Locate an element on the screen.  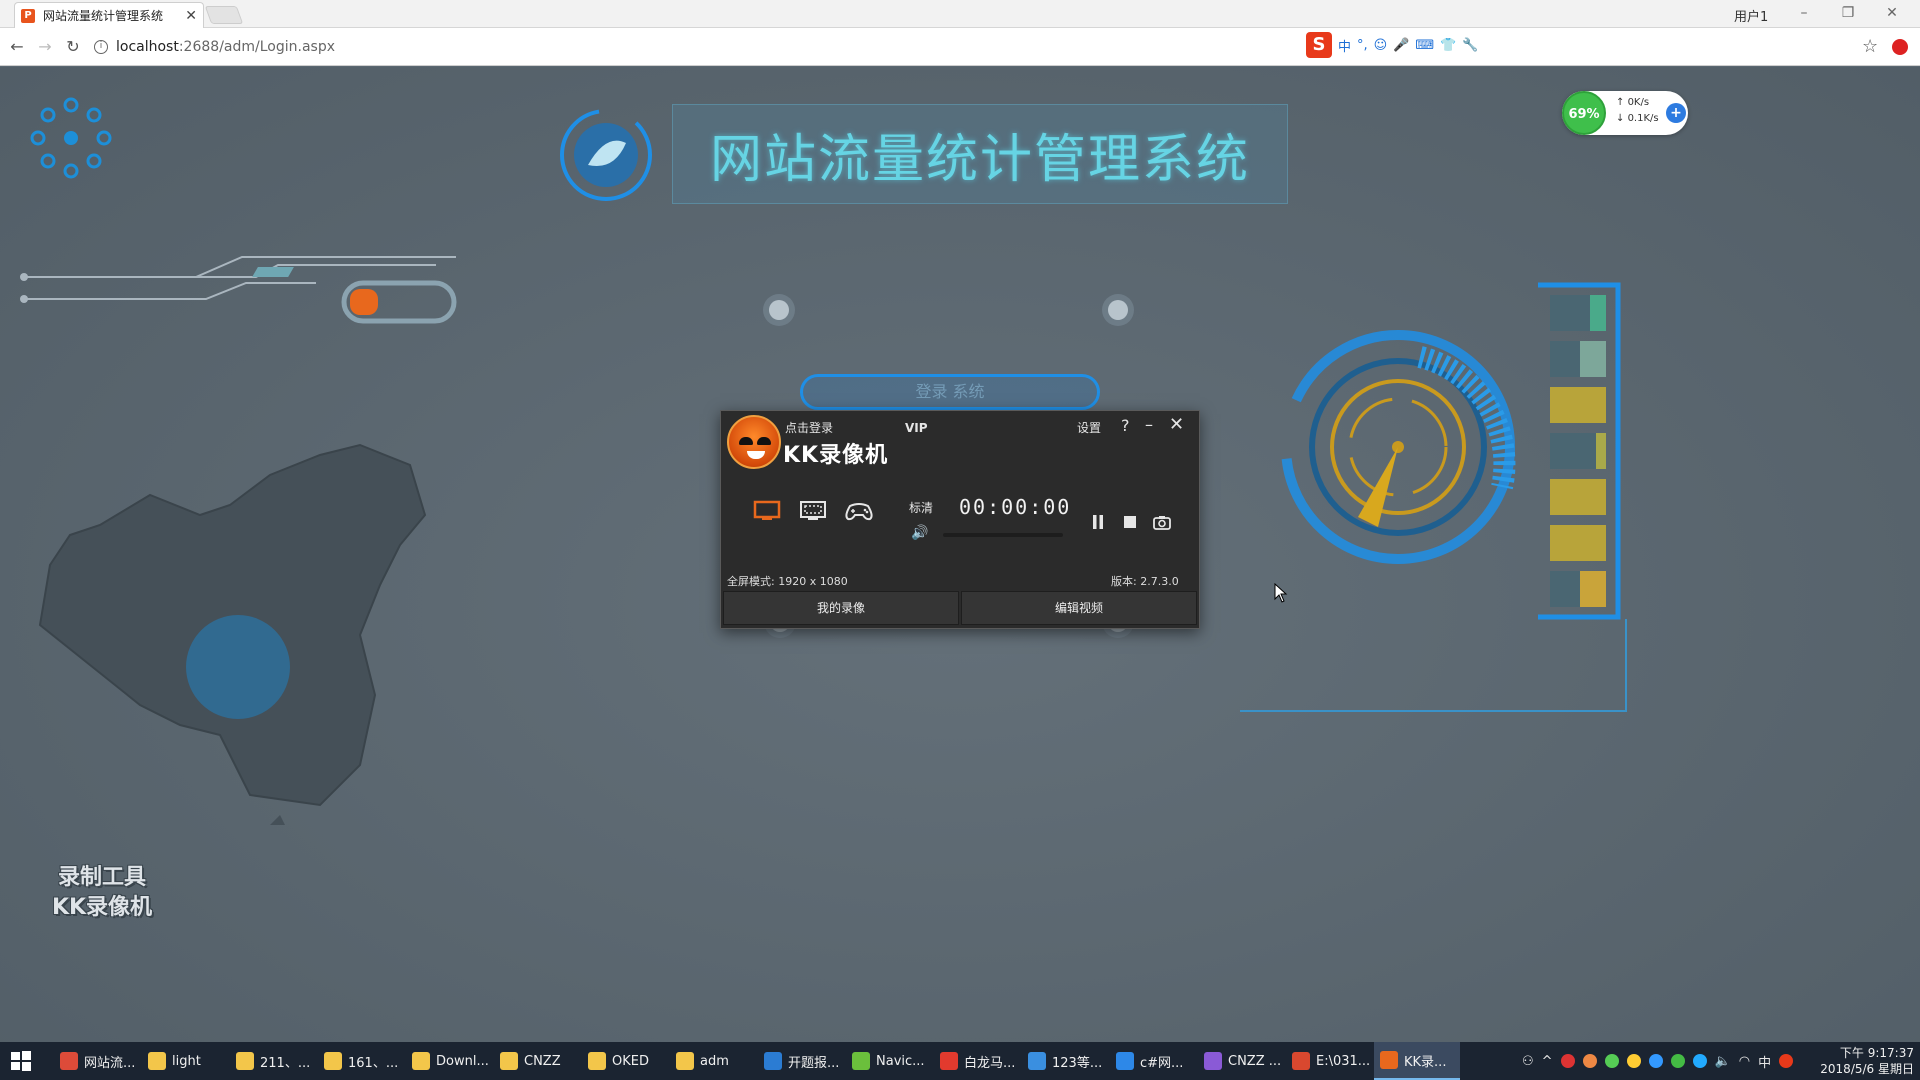
login-button: 登录 系统 is located at coordinates (950, 392).